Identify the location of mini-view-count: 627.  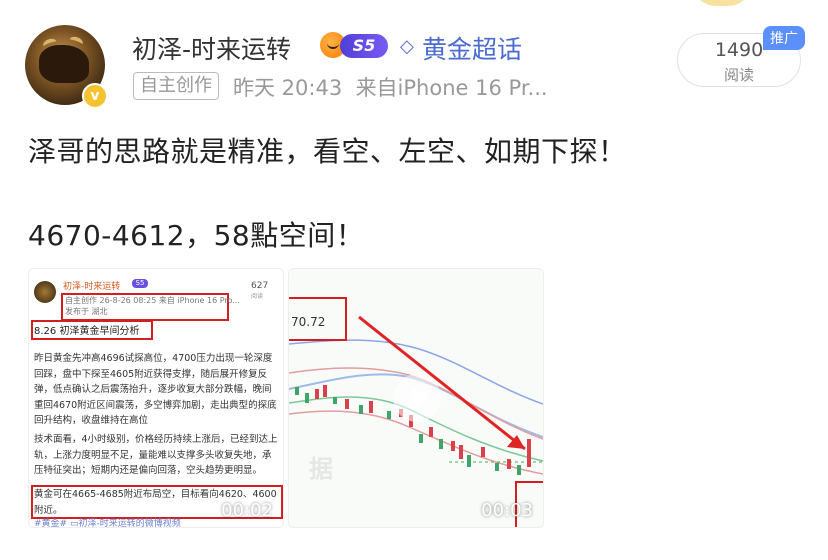
(260, 286).